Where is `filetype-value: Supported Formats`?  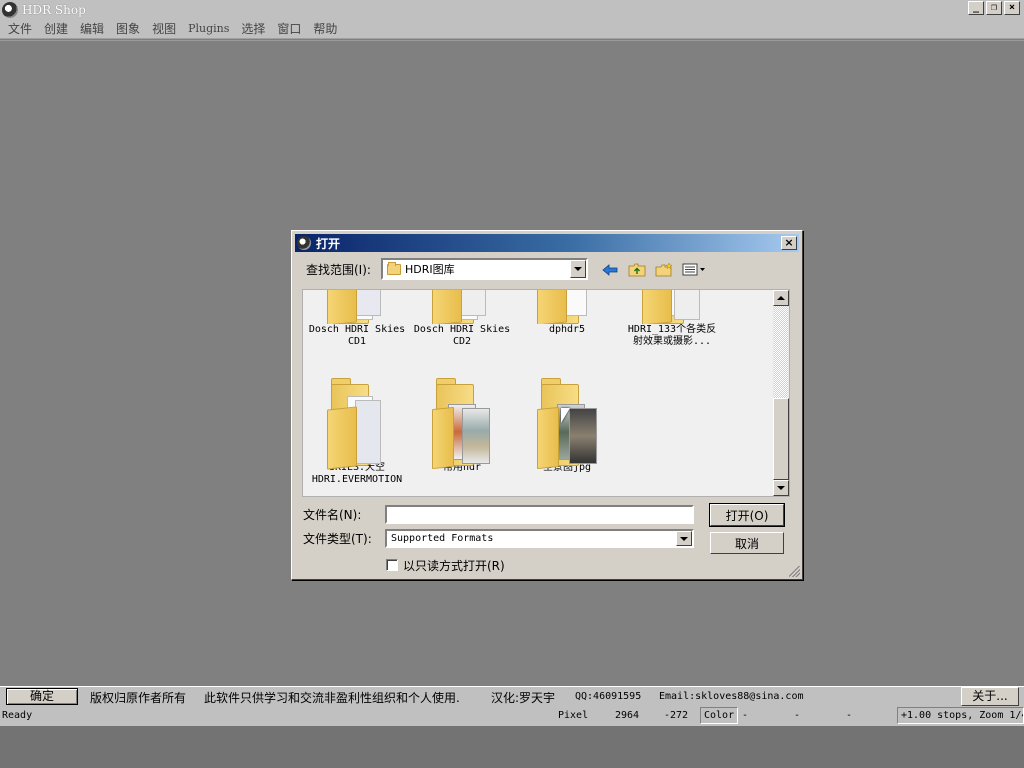 filetype-value: Supported Formats is located at coordinates (442, 538).